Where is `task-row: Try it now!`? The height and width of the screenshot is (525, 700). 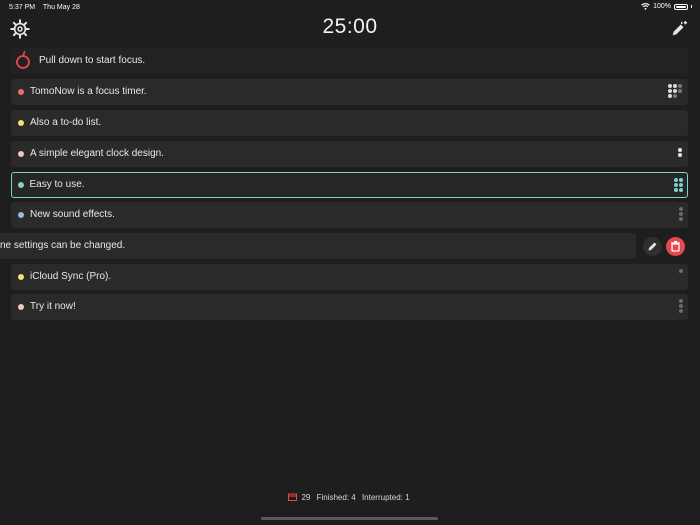
task-row: Try it now! is located at coordinates (349, 307).